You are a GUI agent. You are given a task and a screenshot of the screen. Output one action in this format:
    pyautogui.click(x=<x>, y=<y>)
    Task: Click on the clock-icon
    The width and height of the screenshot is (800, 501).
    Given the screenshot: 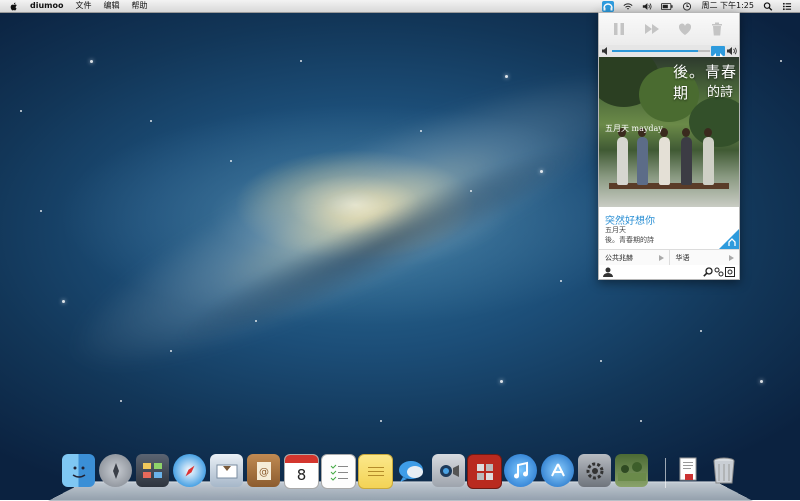 What is the action you would take?
    pyautogui.click(x=687, y=6)
    